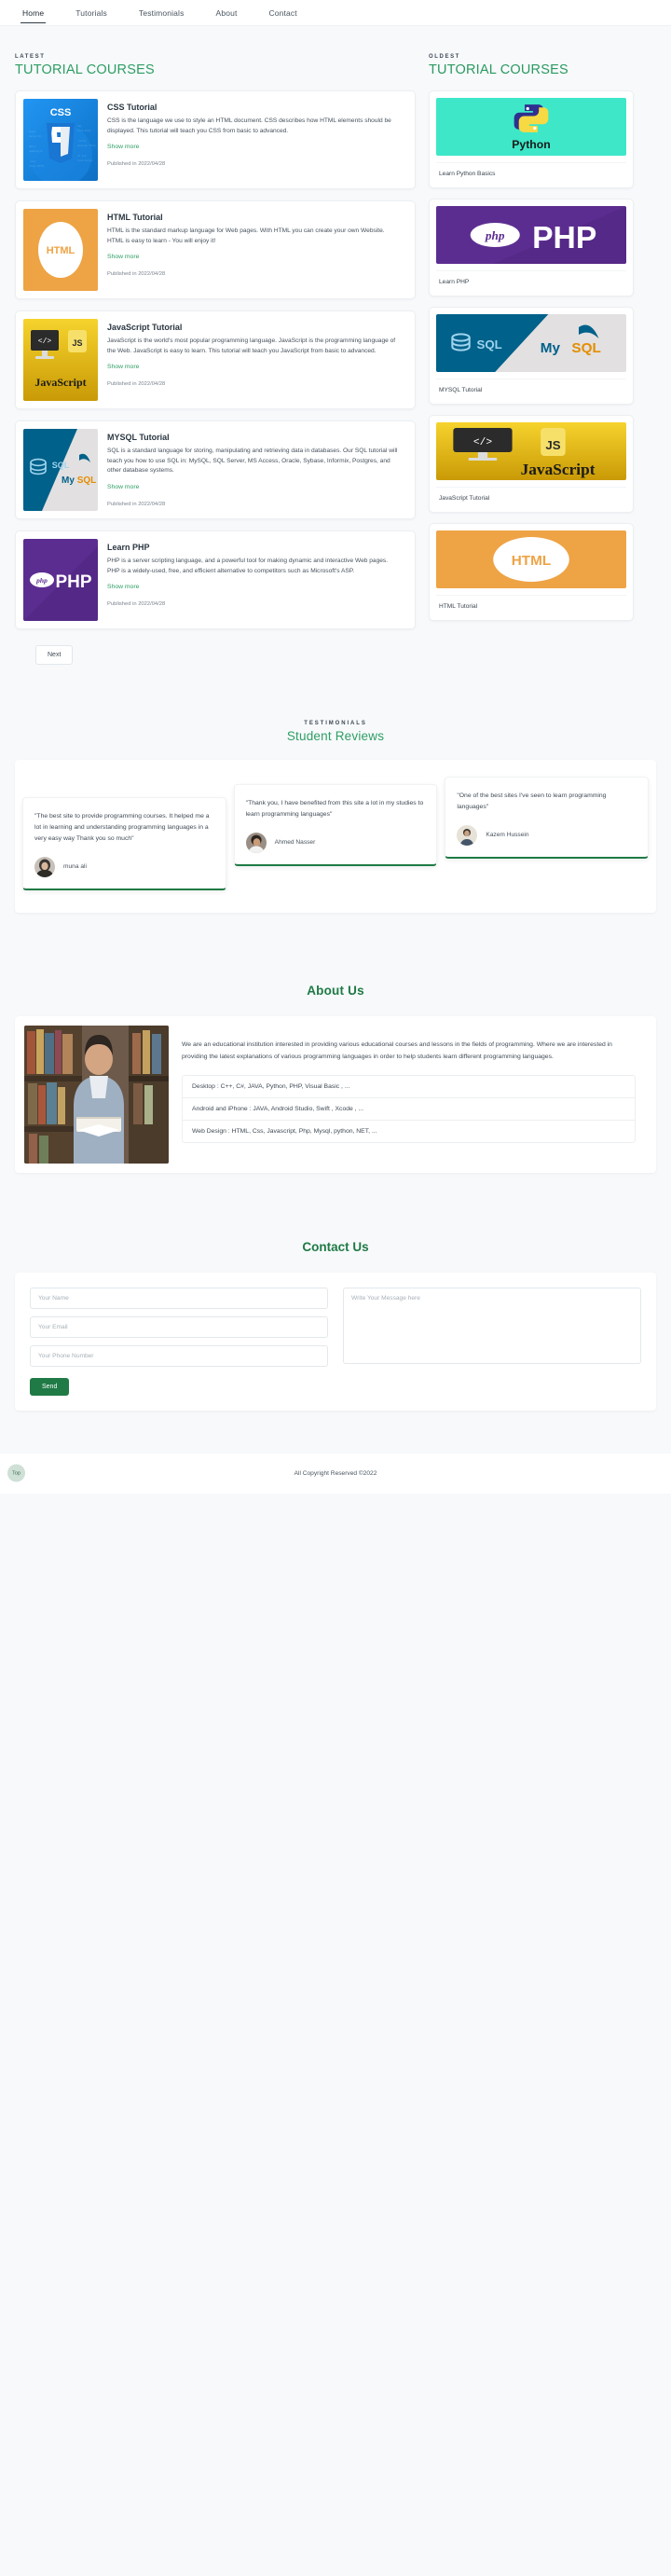 Image resolution: width=671 pixels, height=2576 pixels. I want to click on nav-link-testimonials: Testimonials, so click(161, 12).